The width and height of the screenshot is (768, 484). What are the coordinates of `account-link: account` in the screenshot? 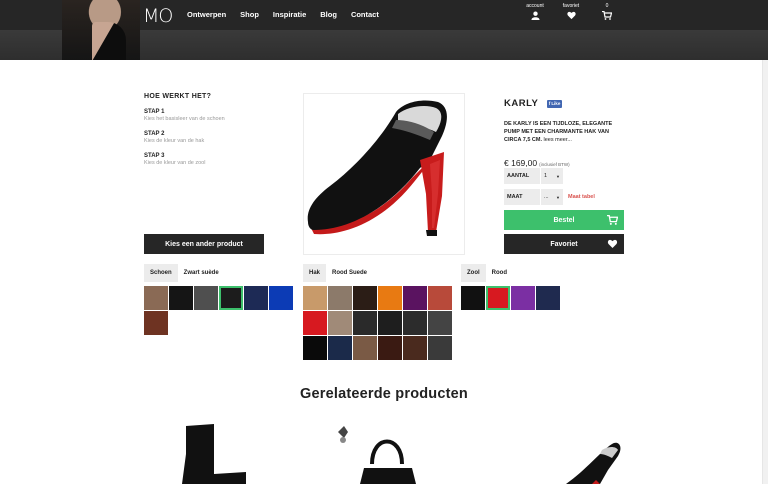 It's located at (535, 11).